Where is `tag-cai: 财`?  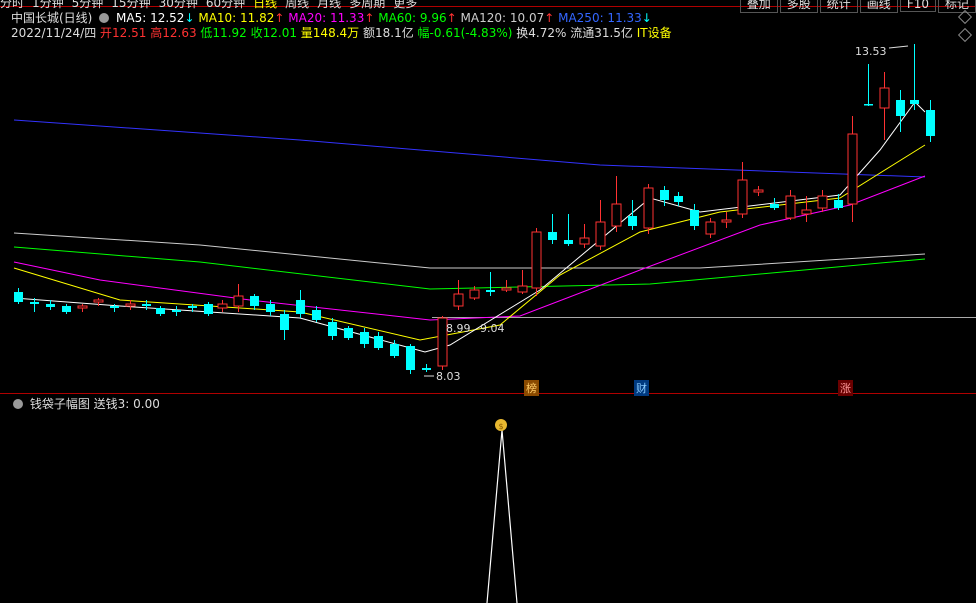
tag-cai: 财 is located at coordinates (641, 388).